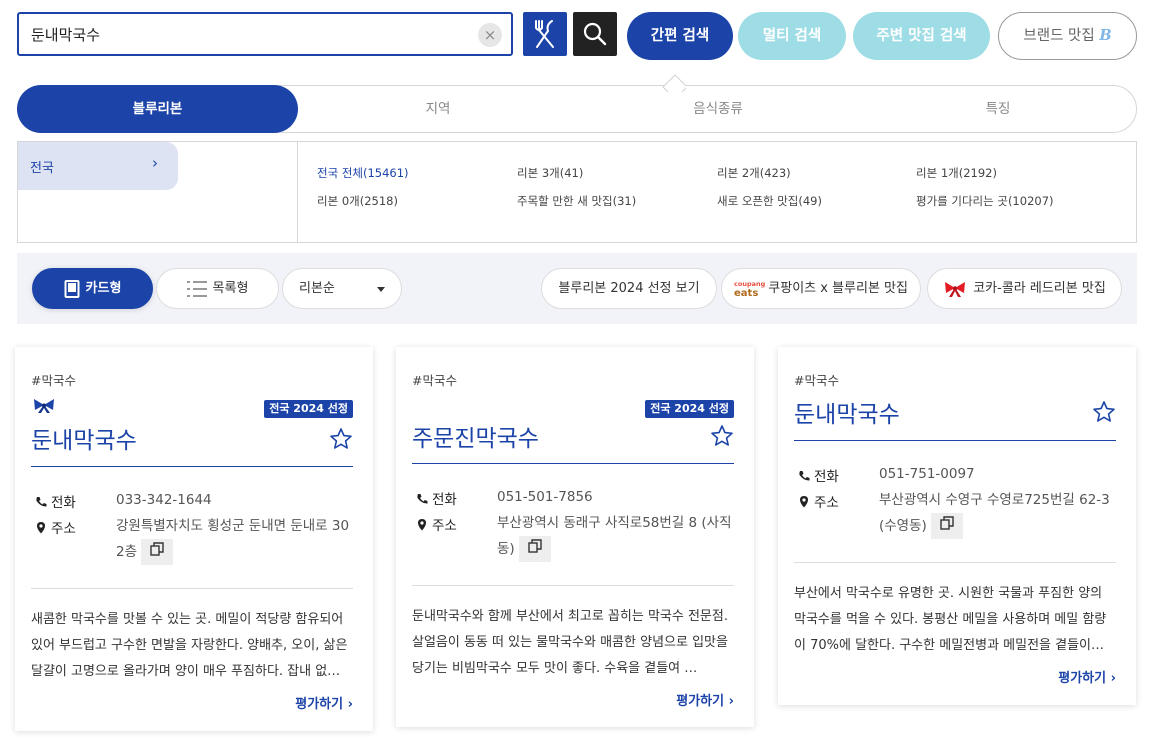 Image resolution: width=1168 pixels, height=744 pixels. What do you see at coordinates (317, 288) in the screenshot?
I see `sort-label: 리본순` at bounding box center [317, 288].